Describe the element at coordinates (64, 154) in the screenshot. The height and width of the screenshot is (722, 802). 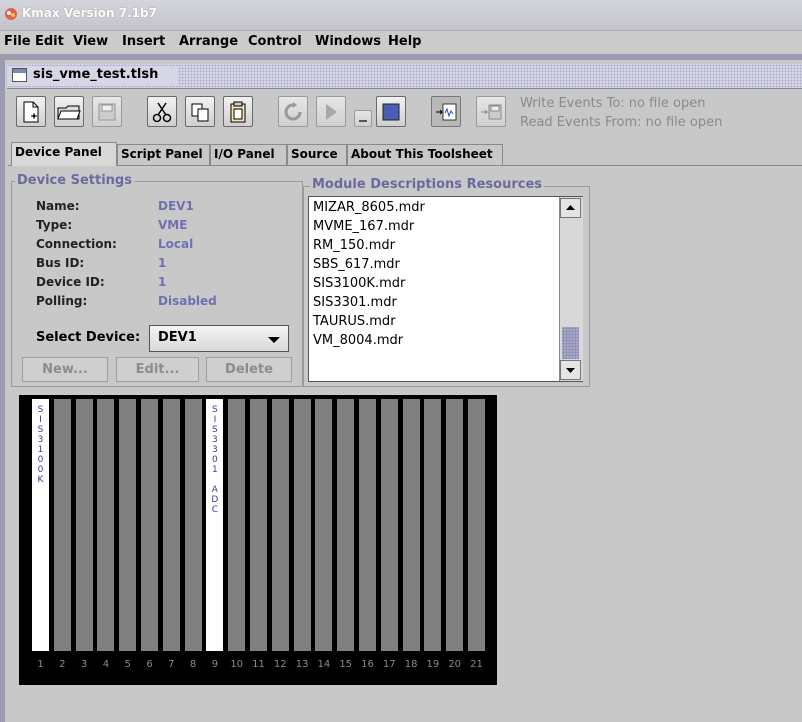
I see `tab-device-panel: Device Panel` at that location.